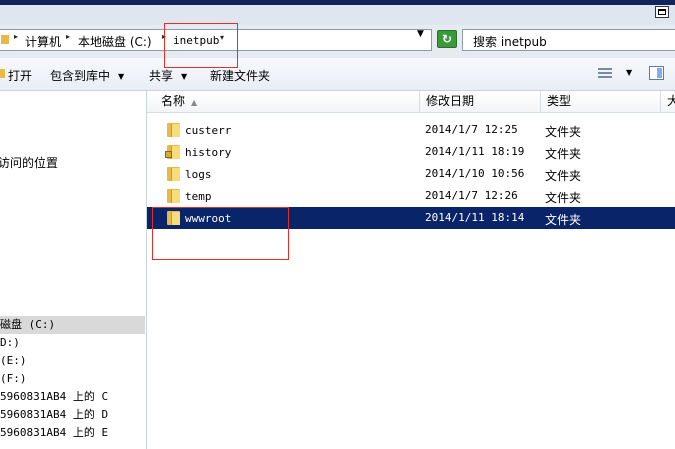 The width and height of the screenshot is (675, 449). I want to click on column-header-date: 修改日期, so click(479, 101).